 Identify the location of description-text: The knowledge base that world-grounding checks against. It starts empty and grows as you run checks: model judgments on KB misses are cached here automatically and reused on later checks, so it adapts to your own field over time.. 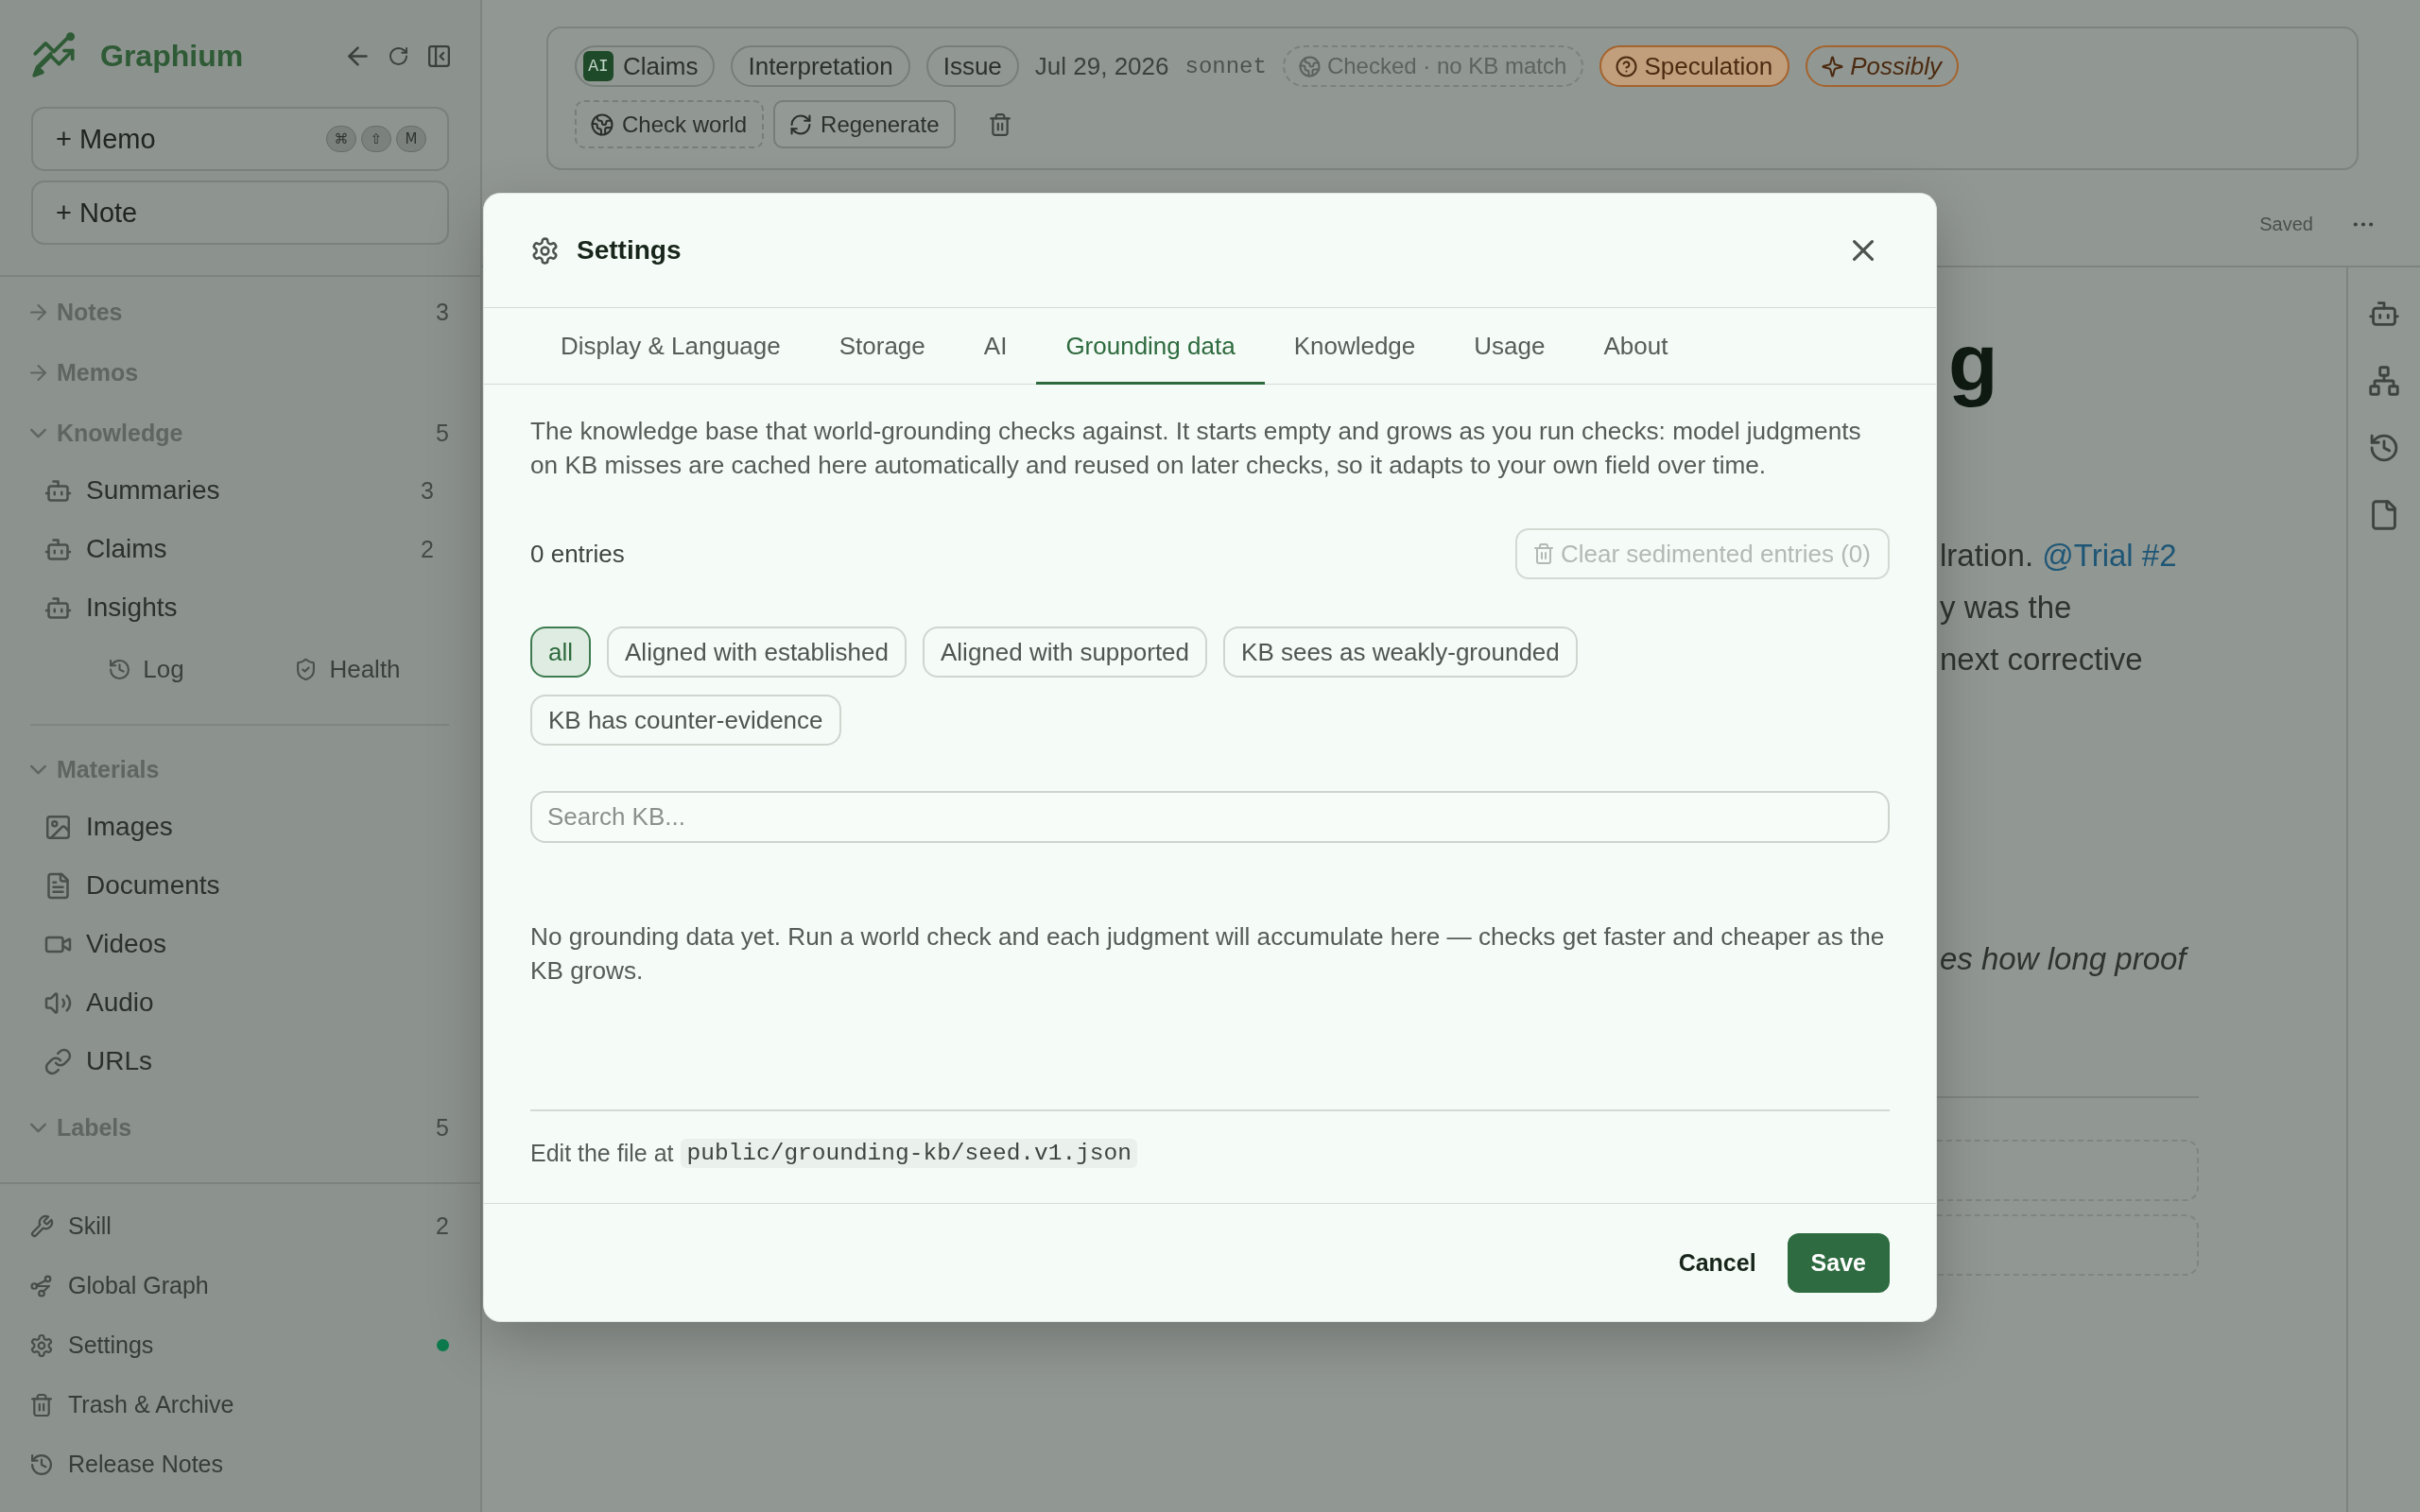
(1196, 448).